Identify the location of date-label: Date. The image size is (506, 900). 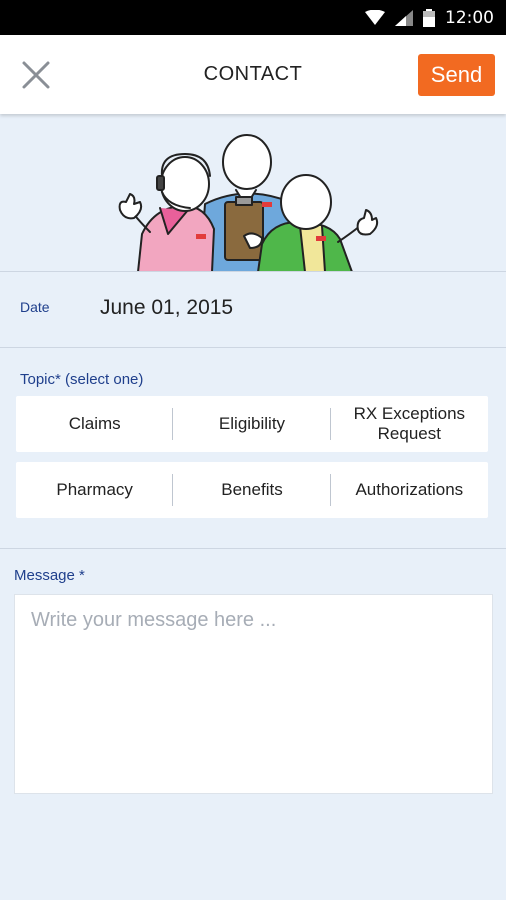
(35, 307).